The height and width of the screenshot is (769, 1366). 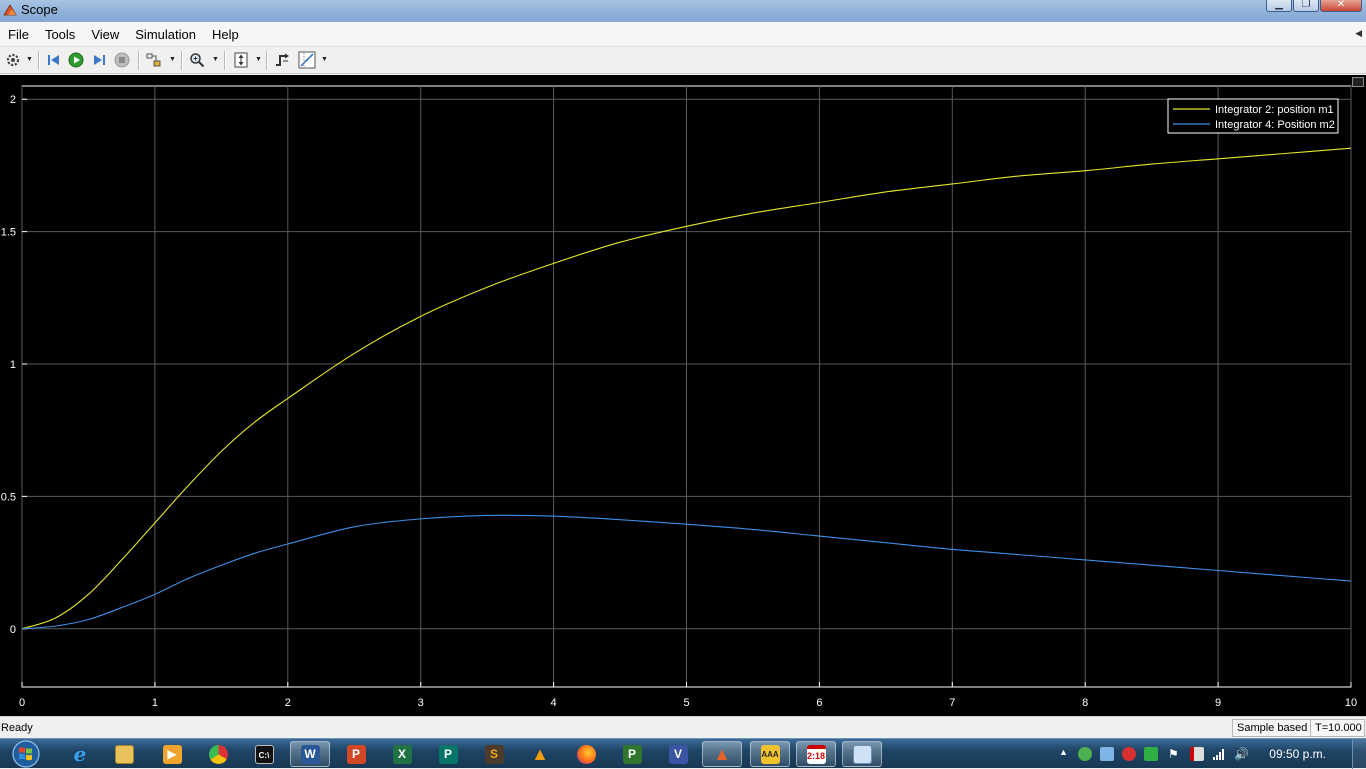 What do you see at coordinates (197, 60) in the screenshot?
I see `zoom-icon` at bounding box center [197, 60].